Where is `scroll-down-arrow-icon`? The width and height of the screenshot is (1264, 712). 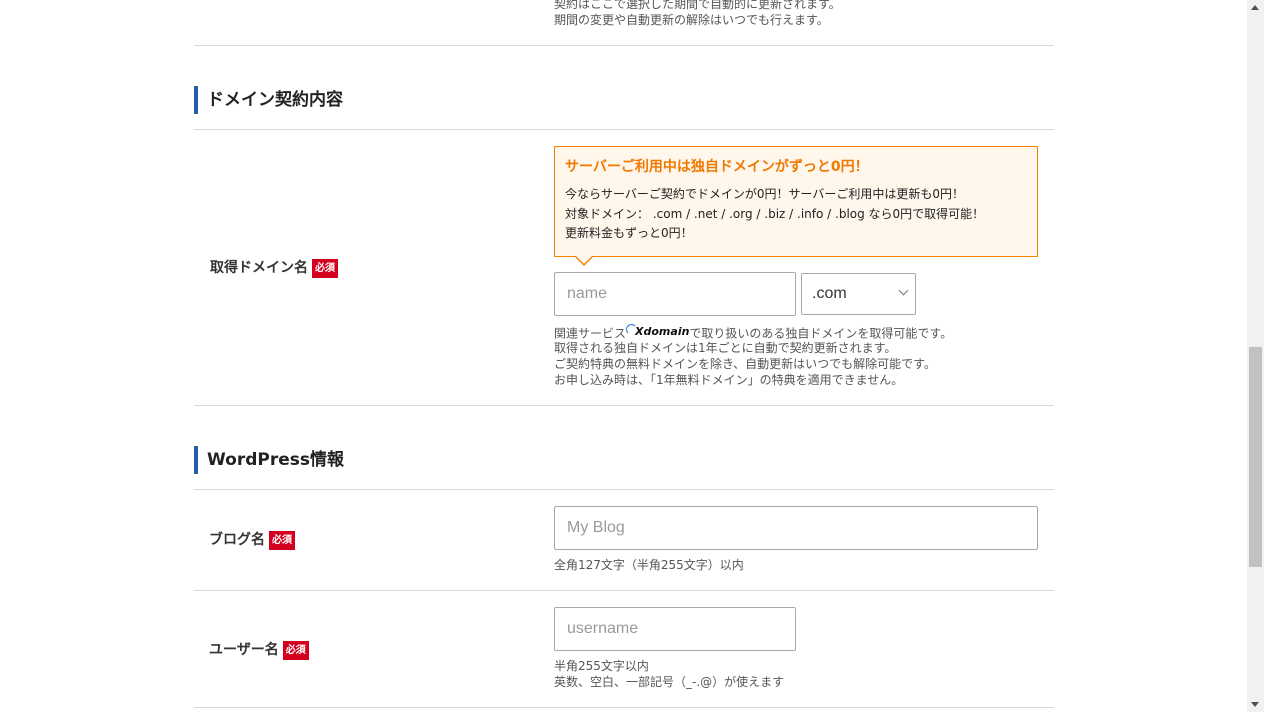 scroll-down-arrow-icon is located at coordinates (1255, 704).